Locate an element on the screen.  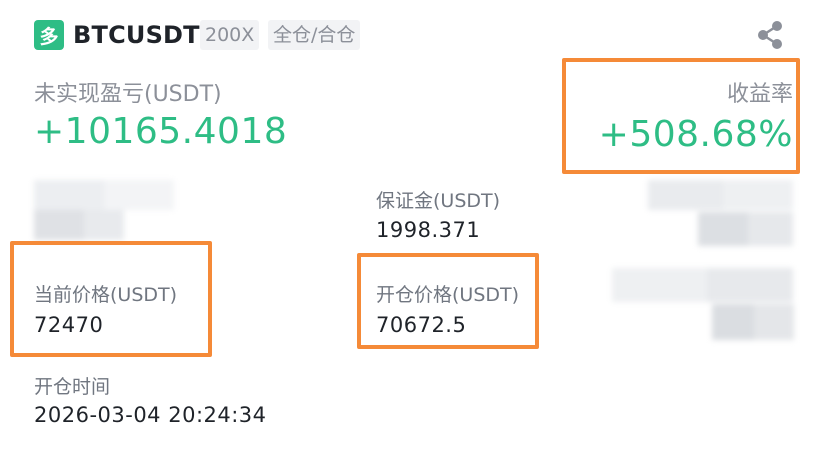
open-time-value: 2026-03-04 20:24:34 is located at coordinates (150, 415).